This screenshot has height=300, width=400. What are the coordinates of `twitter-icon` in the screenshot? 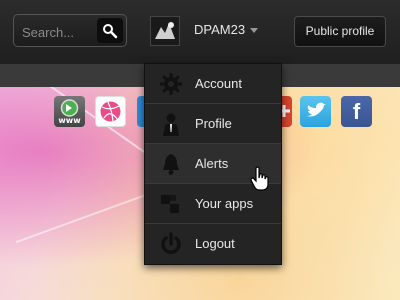 It's located at (315, 111).